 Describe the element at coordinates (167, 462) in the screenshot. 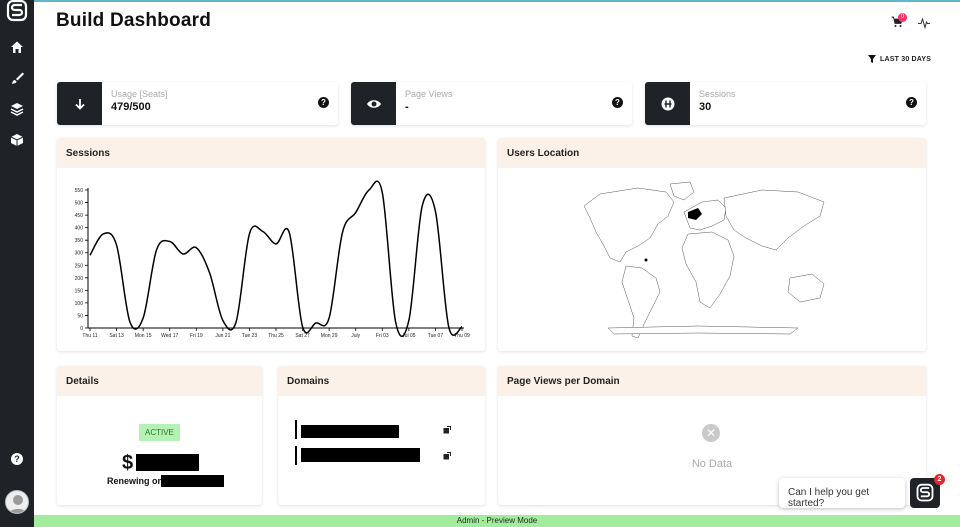

I see `redacted-amount` at that location.